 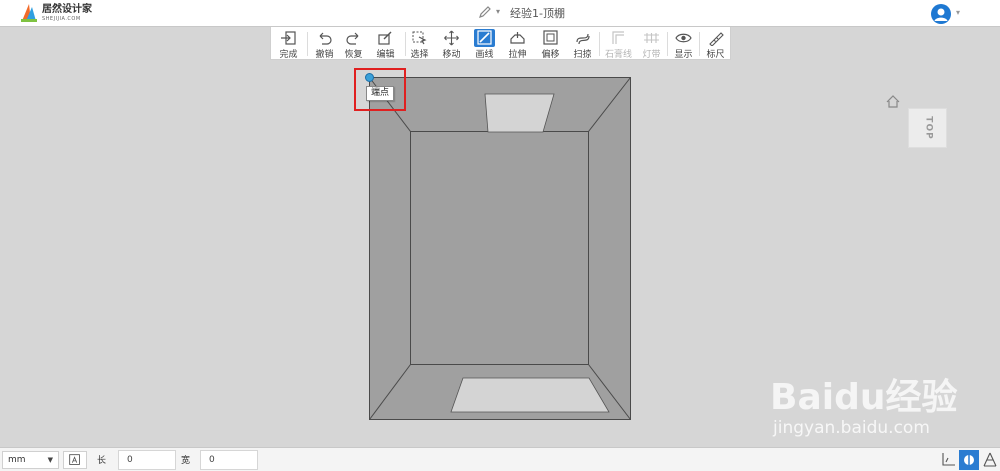 I want to click on draw-line-button: 画线, so click(x=484, y=43).